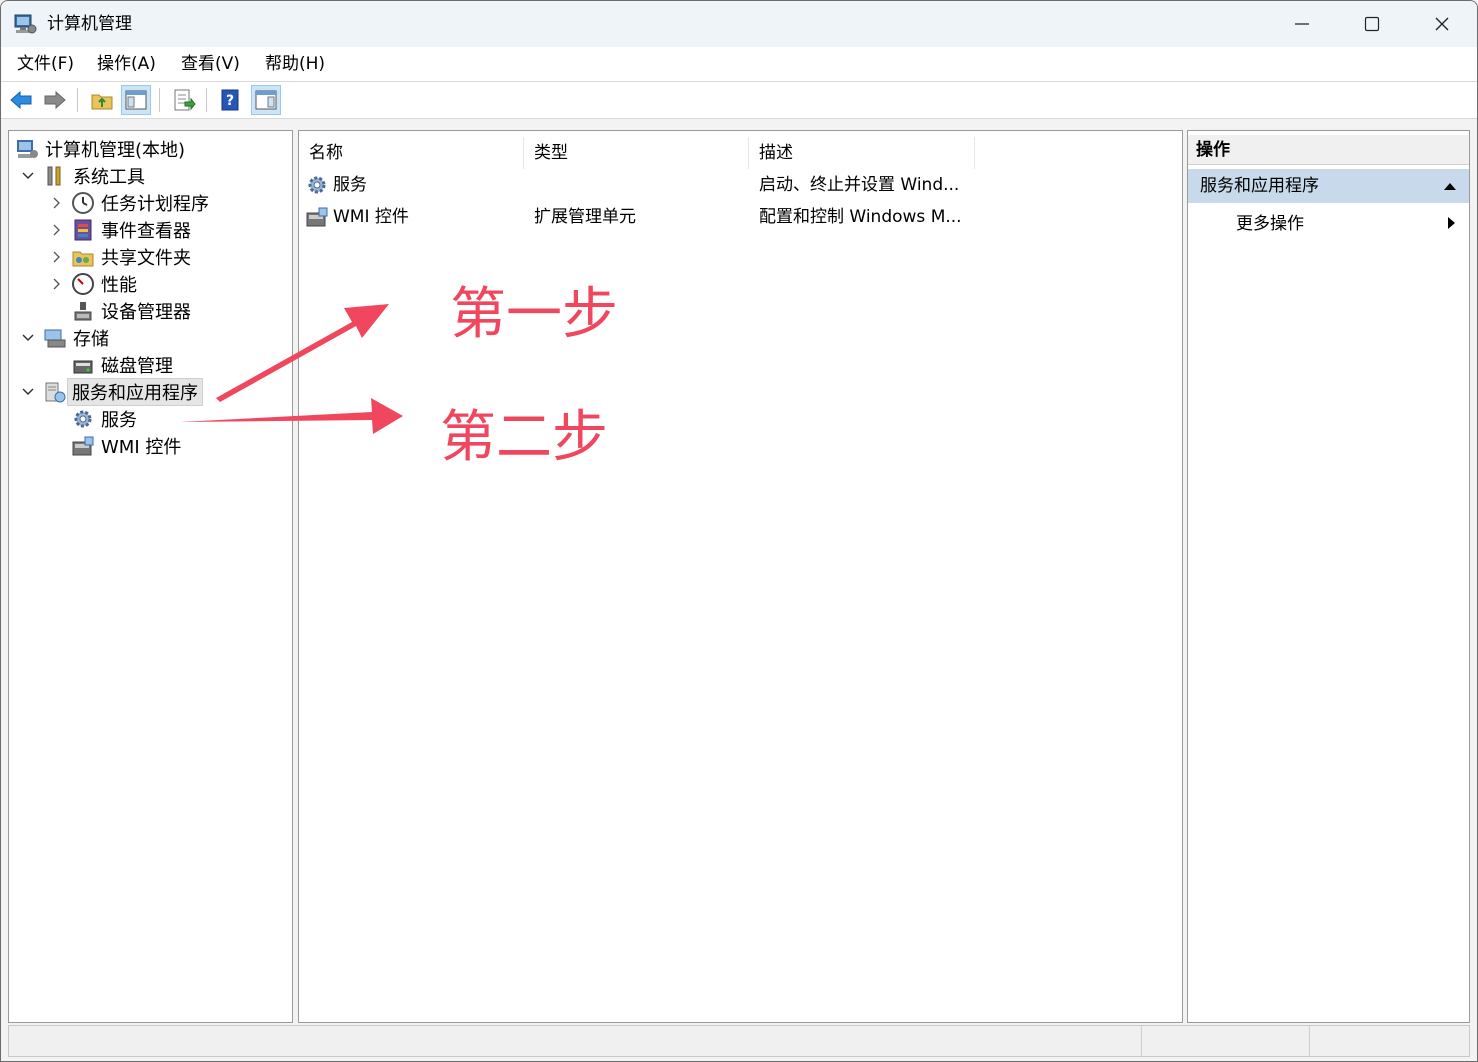 The image size is (1478, 1062). I want to click on tree-label: 性能, so click(119, 285).